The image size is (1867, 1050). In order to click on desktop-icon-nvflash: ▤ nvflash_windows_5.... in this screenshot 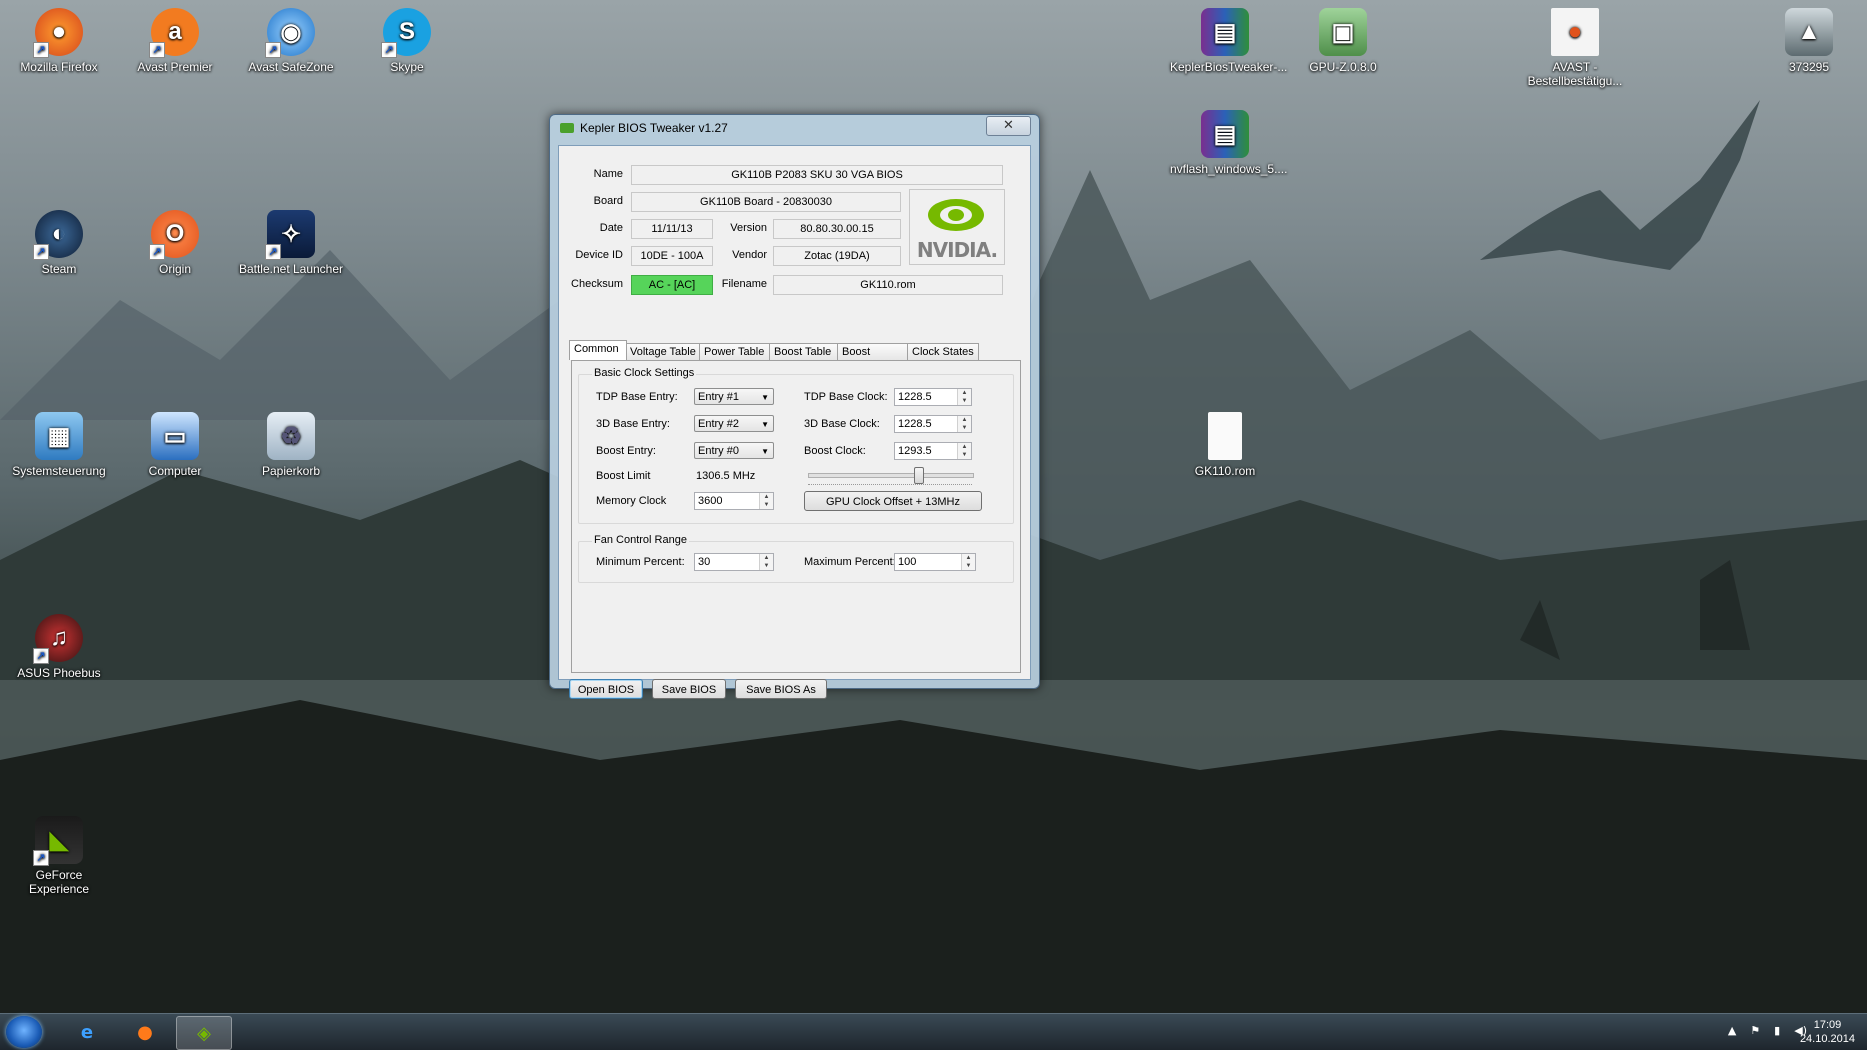, I will do `click(1228, 140)`.